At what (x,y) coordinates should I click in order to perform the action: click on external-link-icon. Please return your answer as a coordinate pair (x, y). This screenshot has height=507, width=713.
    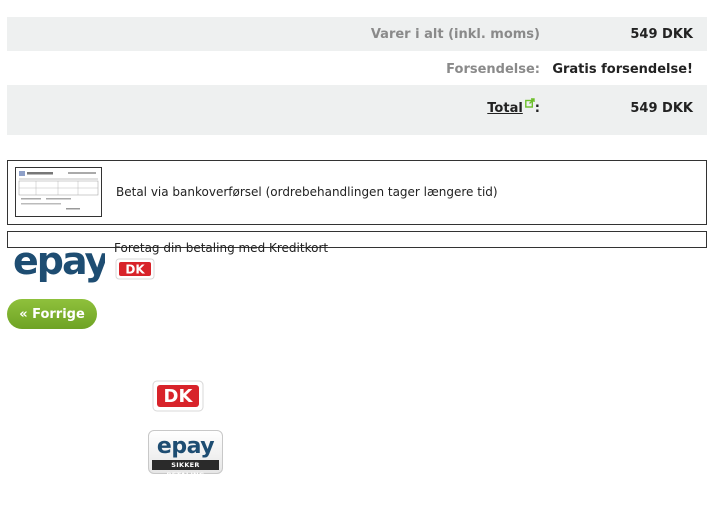
    Looking at the image, I should click on (529, 103).